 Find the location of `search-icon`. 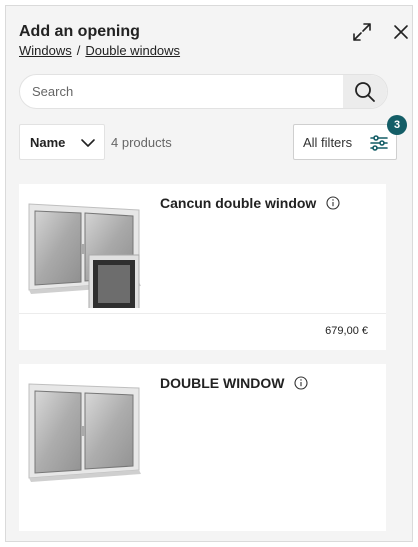

search-icon is located at coordinates (365, 91).